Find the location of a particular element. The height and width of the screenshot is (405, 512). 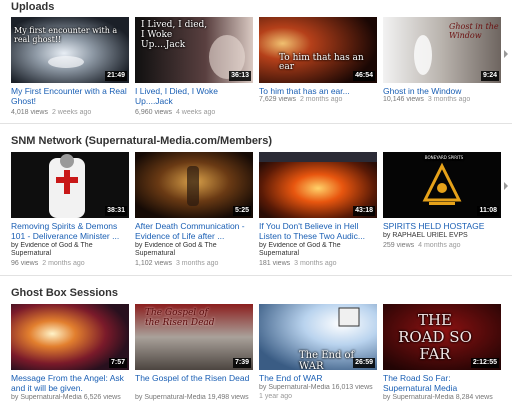

duration-badge: 46:54 is located at coordinates (364, 76).